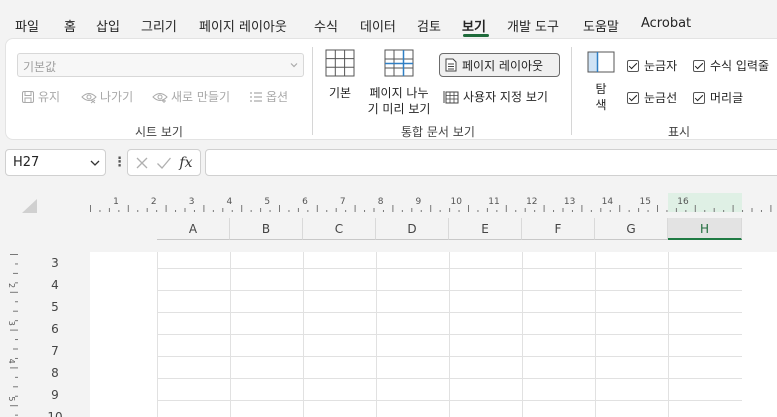 This screenshot has width=777, height=417. Describe the element at coordinates (55, 351) in the screenshot. I see `row-header-7: 7` at that location.